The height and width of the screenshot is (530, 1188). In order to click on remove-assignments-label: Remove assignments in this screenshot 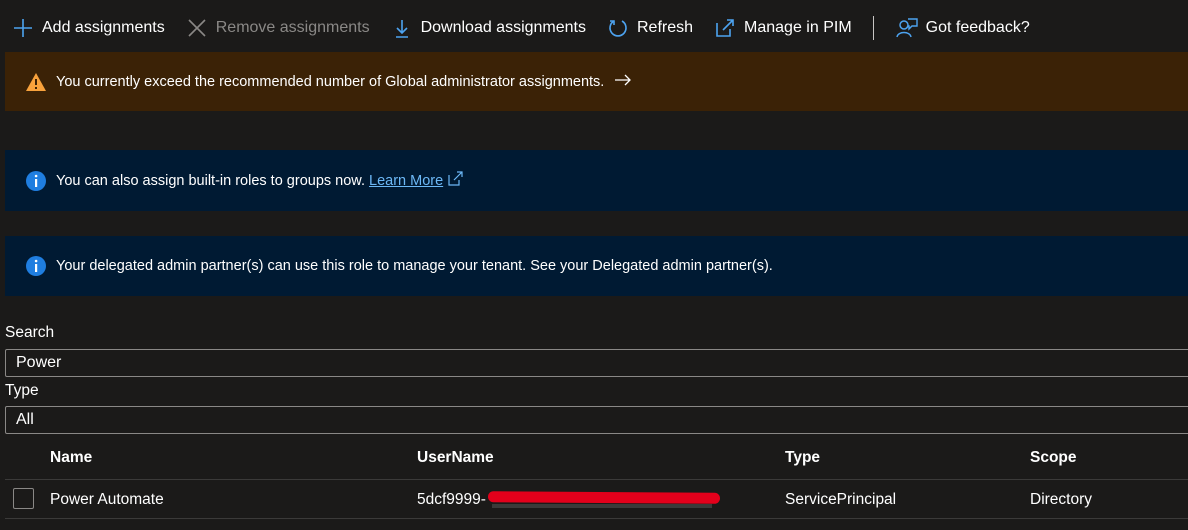, I will do `click(292, 27)`.